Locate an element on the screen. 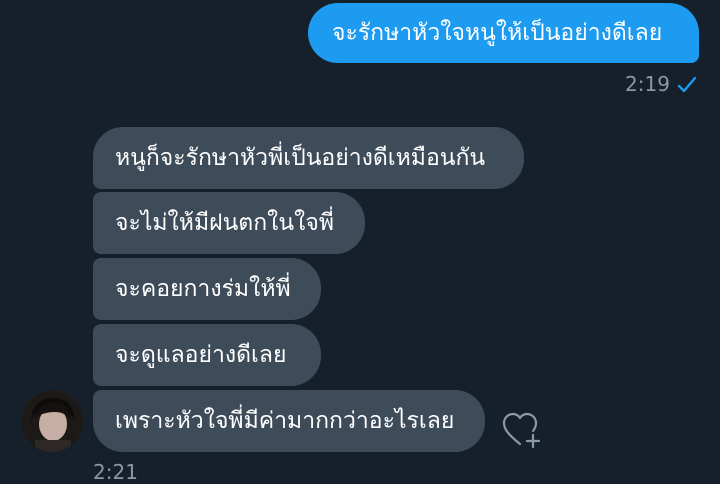  received-timestamp: 2:21 is located at coordinates (115, 472).